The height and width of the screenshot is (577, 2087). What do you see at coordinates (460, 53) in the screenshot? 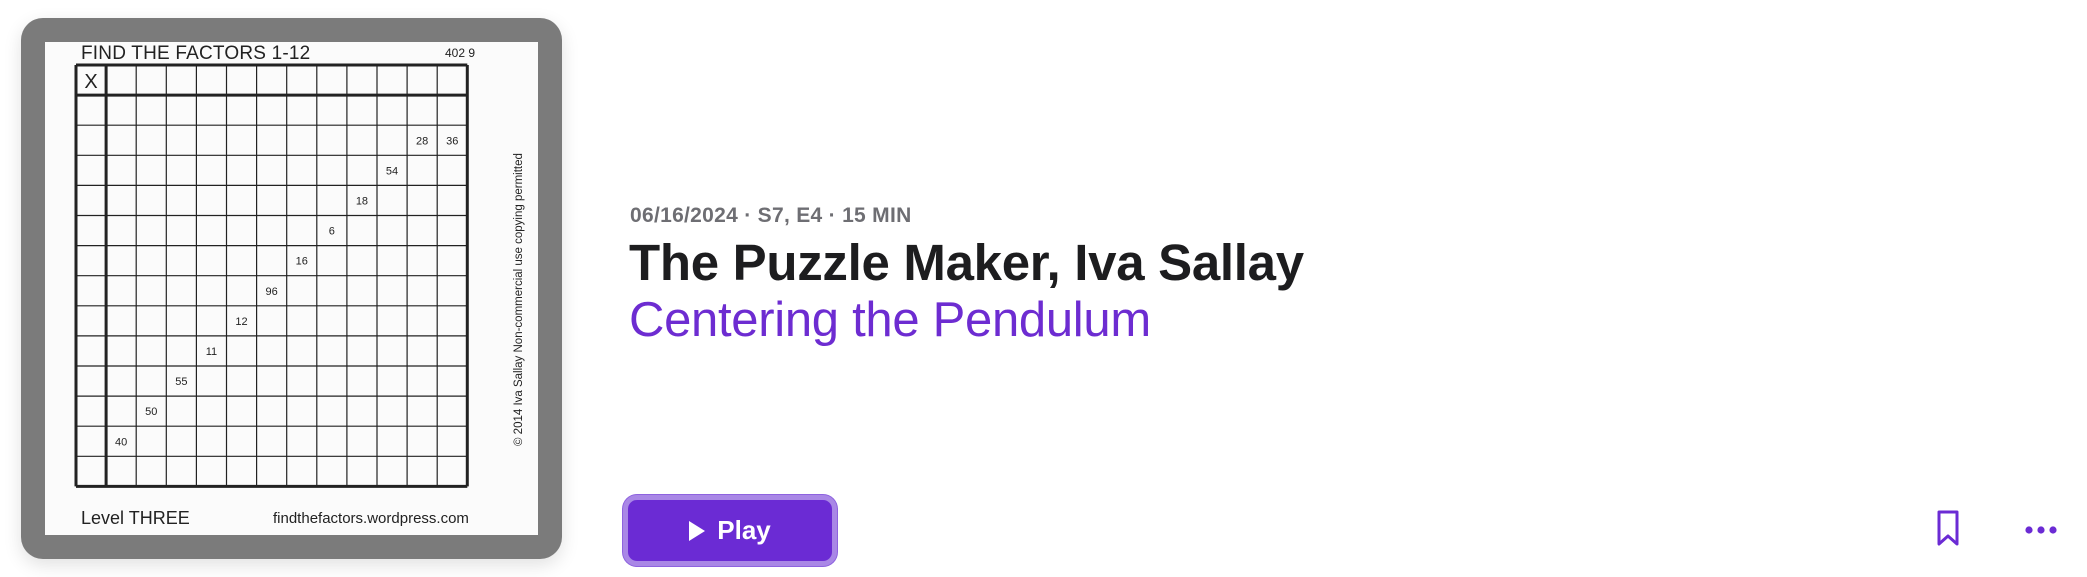
I see `puzzle-header-number: 402 9` at bounding box center [460, 53].